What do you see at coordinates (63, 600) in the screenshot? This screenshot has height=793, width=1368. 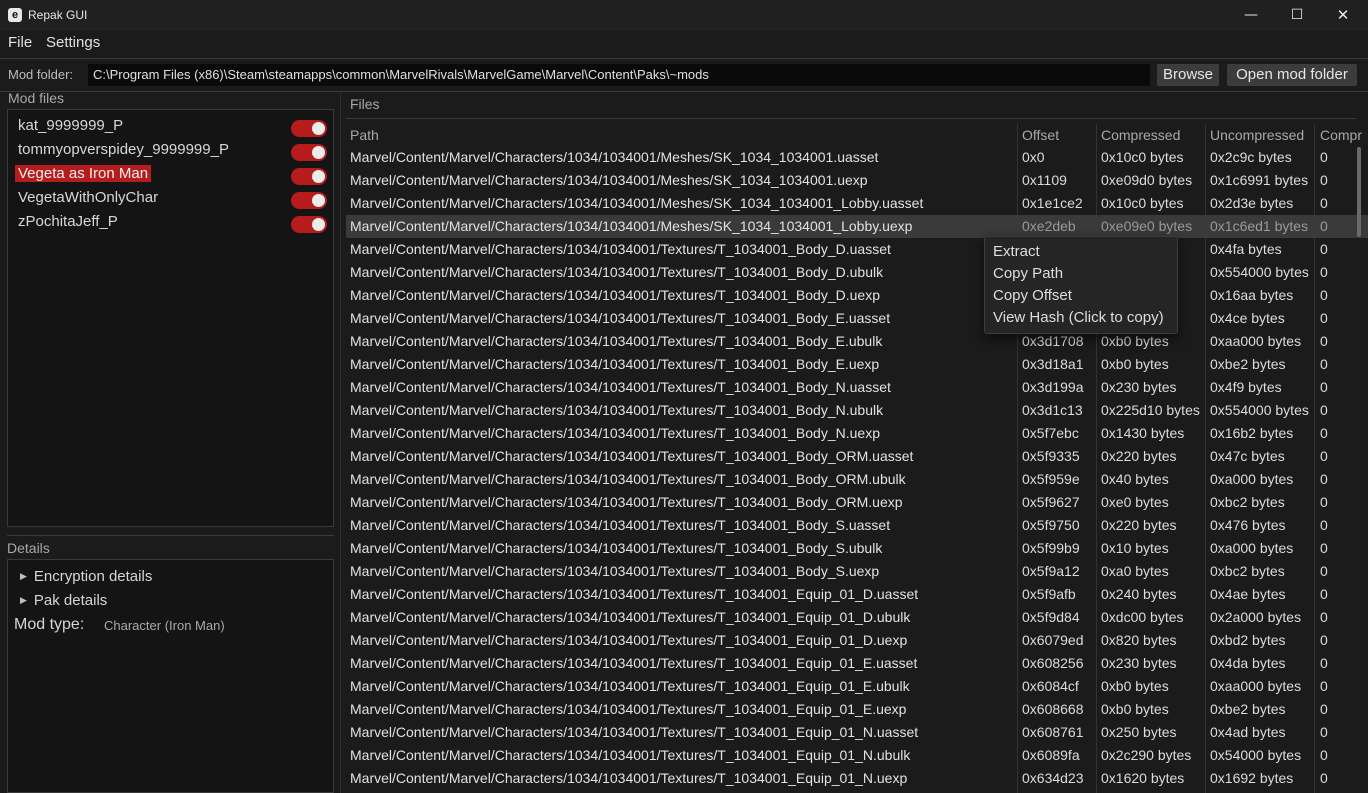 I see `pak-details-toggle: ▶ Pak details` at bounding box center [63, 600].